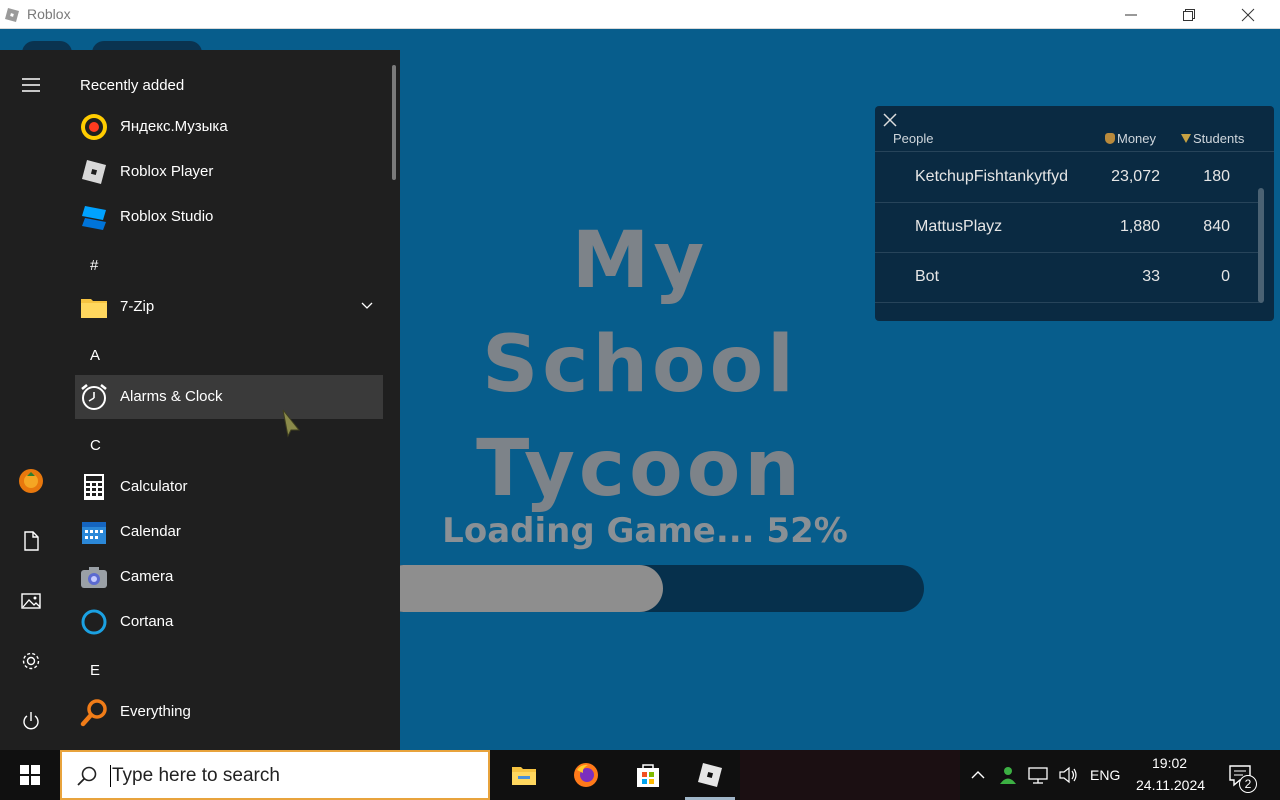  I want to click on window-title: Roblox, so click(49, 14).